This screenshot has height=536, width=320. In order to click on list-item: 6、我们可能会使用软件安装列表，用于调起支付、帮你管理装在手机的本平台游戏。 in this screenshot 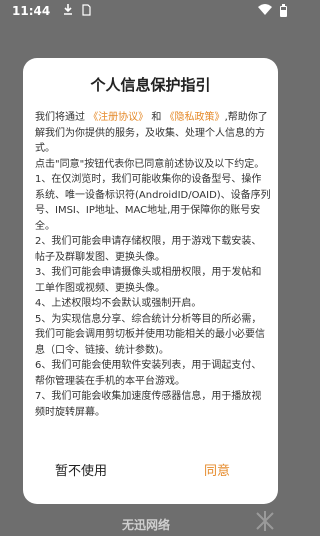, I will do `click(148, 373)`.